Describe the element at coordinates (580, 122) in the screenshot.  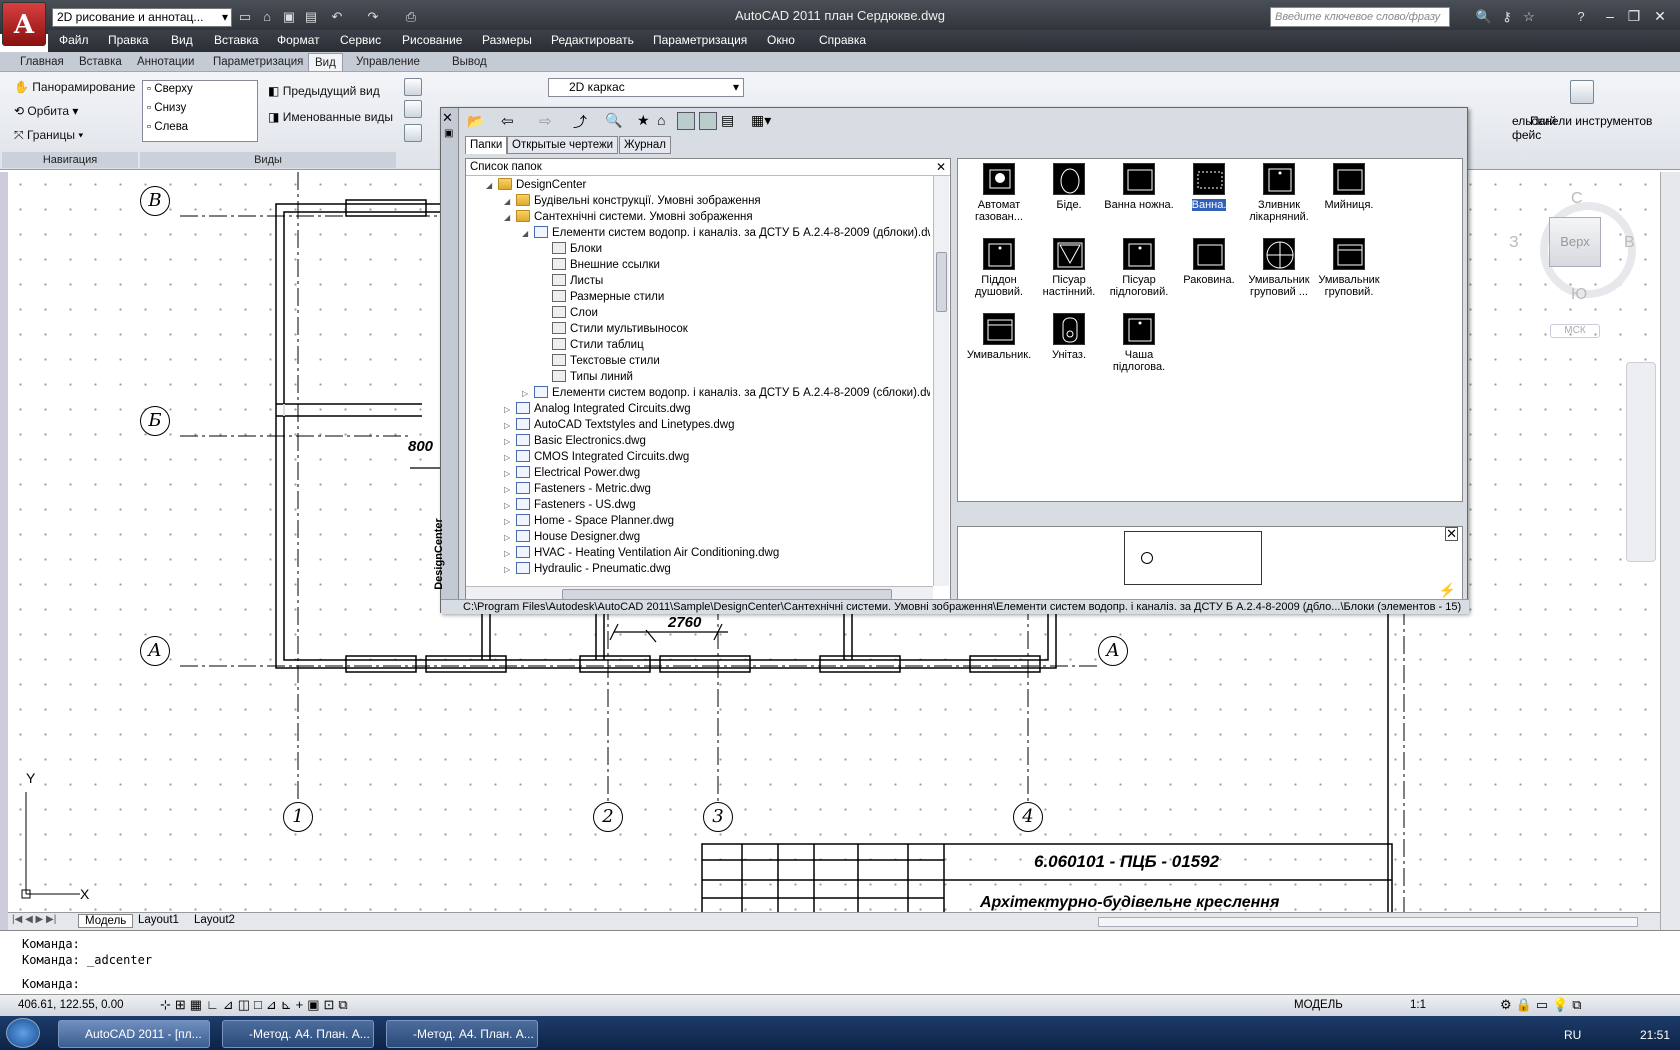
I see `up-icon: ⤴` at that location.